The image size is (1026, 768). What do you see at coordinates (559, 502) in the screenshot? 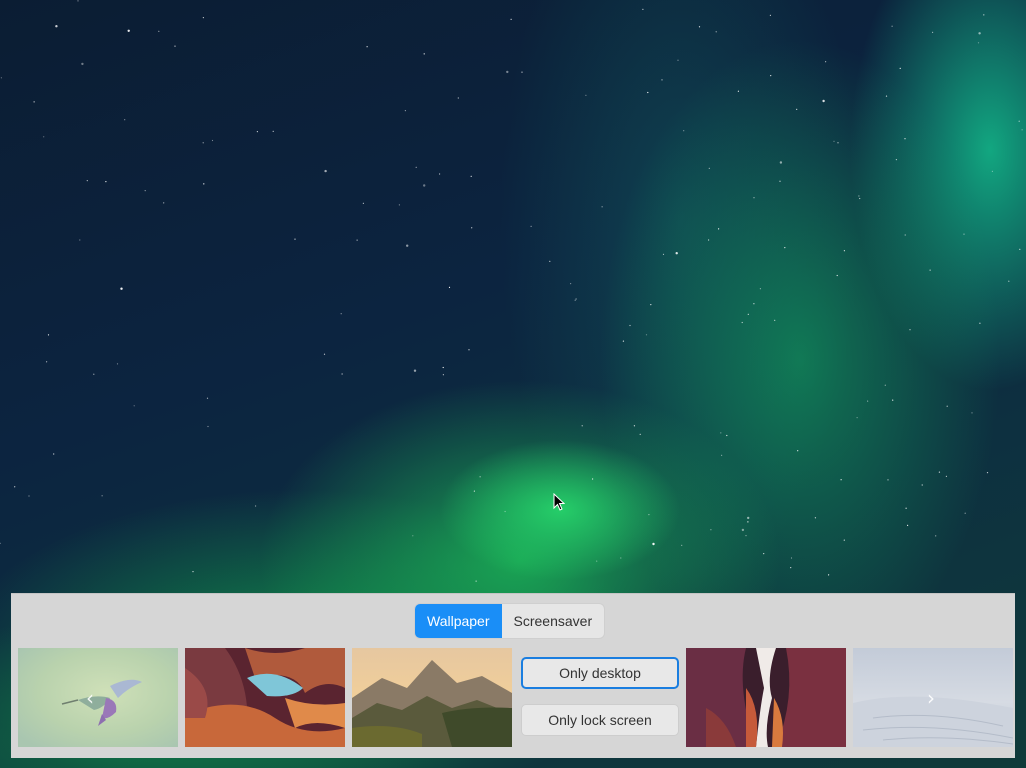
I see `mouse-pointer-icon` at bounding box center [559, 502].